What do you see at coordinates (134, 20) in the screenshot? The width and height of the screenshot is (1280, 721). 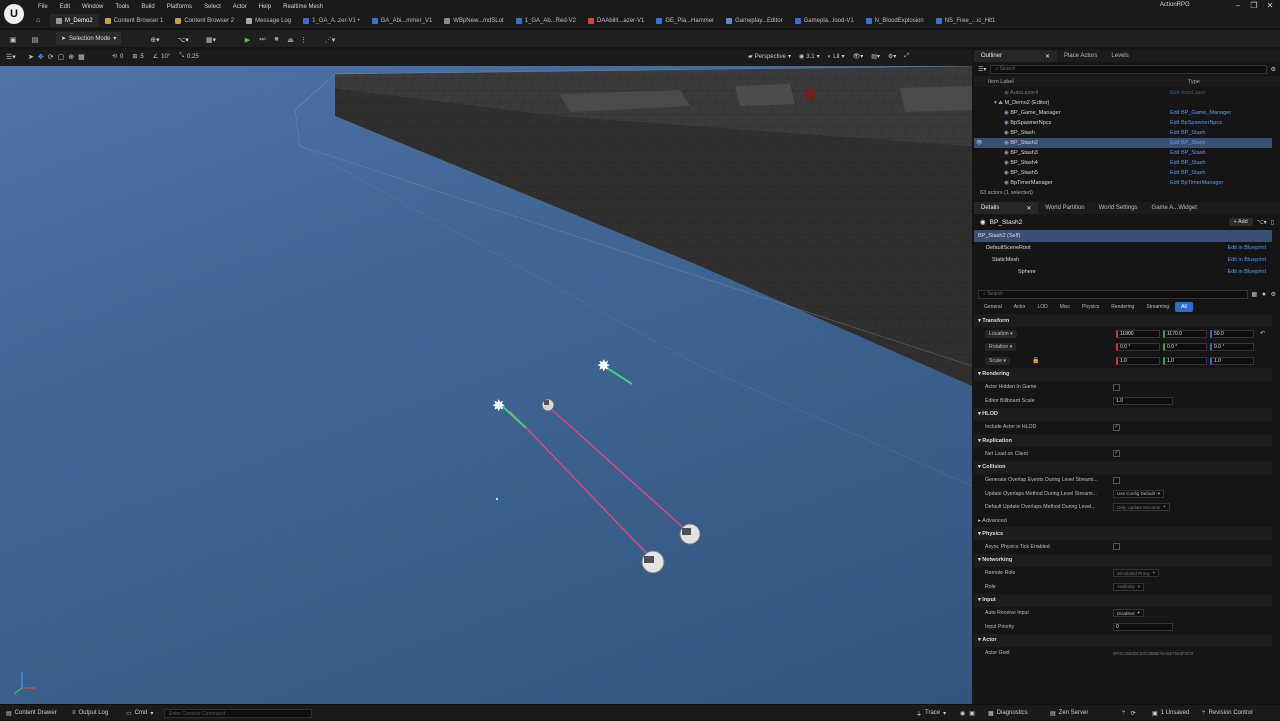 I see `document-tab: Content Browser 1` at bounding box center [134, 20].